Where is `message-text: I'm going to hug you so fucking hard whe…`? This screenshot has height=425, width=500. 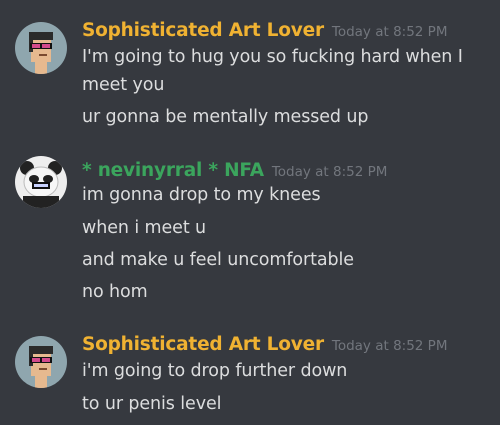
message-text: I'm going to hug you so fucking hard whe… is located at coordinates (272, 57).